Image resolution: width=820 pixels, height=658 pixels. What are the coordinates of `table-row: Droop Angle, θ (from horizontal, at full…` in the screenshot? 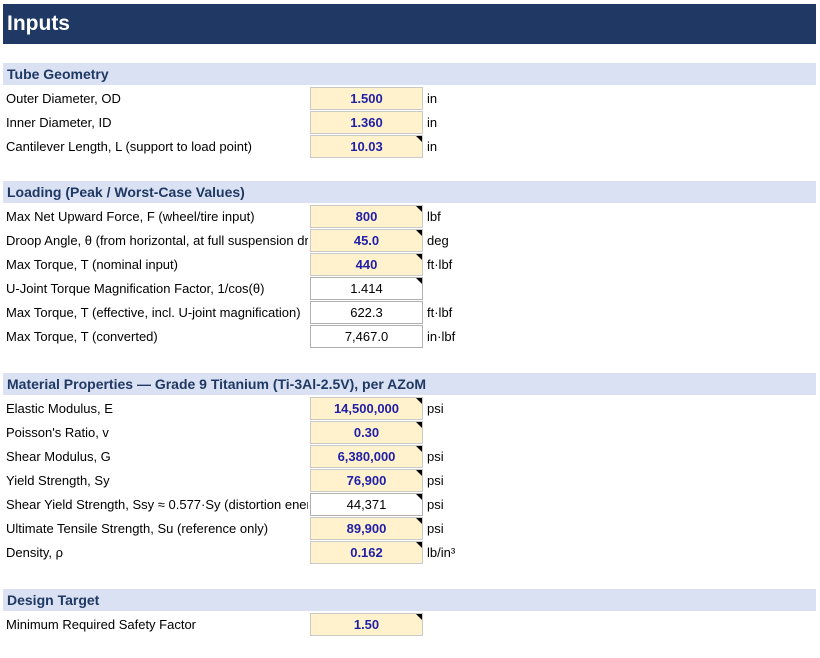 It's located at (410, 241).